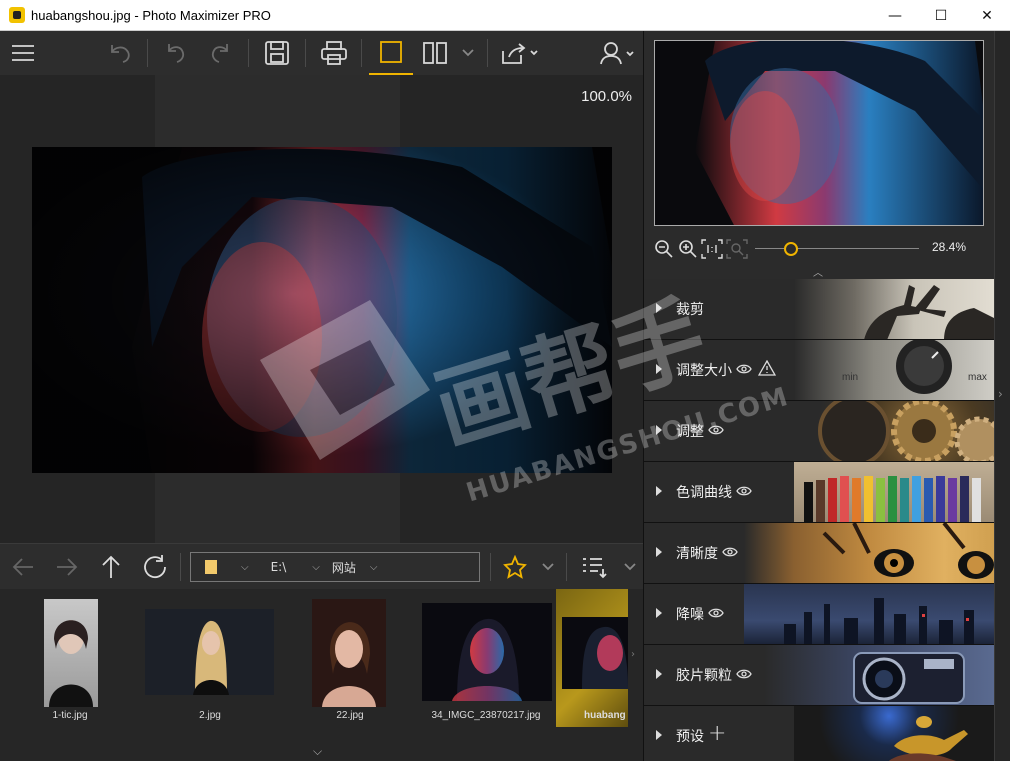  Describe the element at coordinates (630, 567) in the screenshot. I see `sort-dropdown-chevron-icon` at that location.